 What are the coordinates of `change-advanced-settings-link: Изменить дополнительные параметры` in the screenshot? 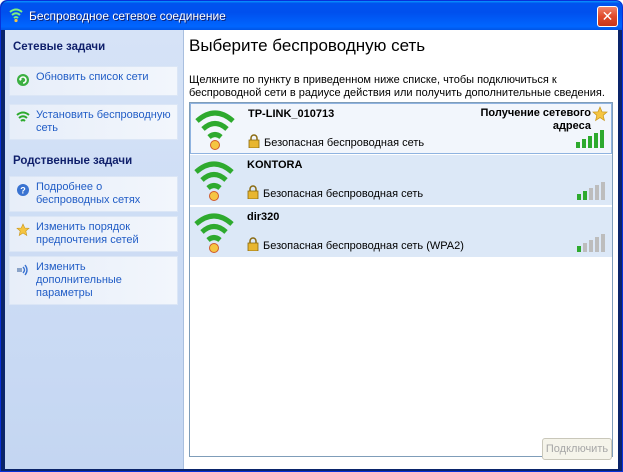 It's located at (93, 280).